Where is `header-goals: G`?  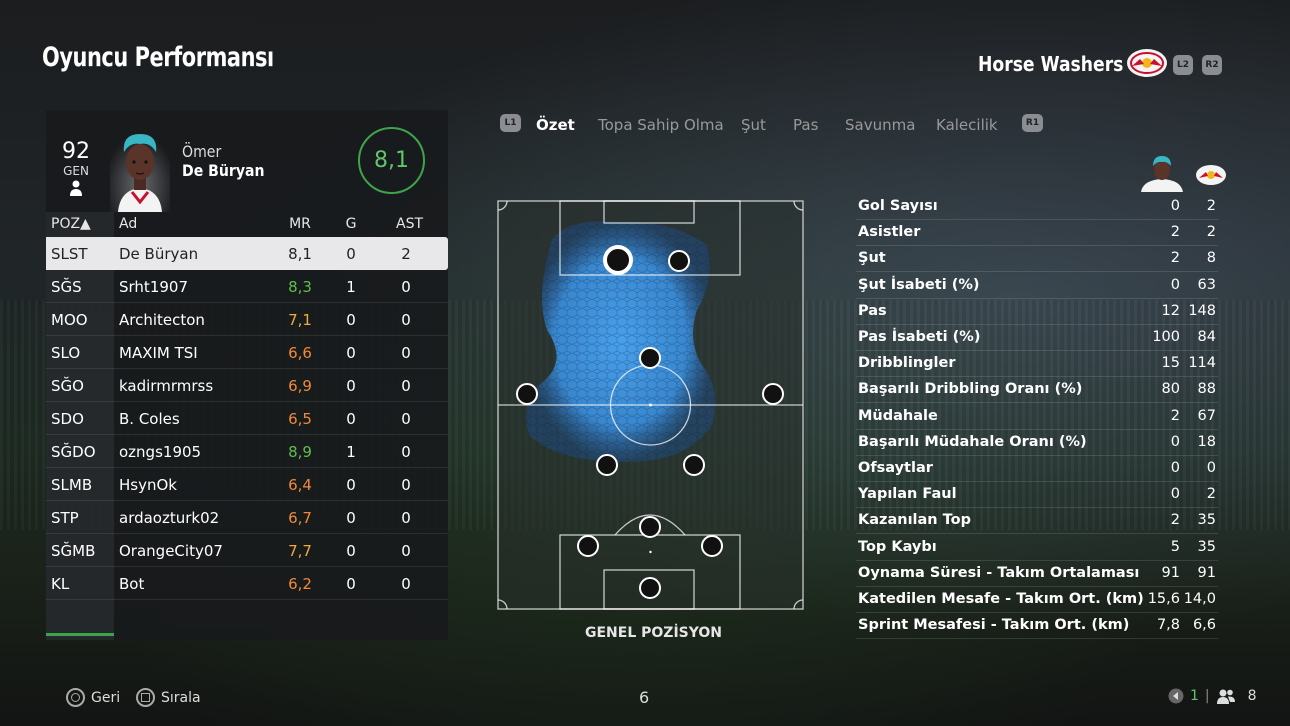 header-goals: G is located at coordinates (351, 224).